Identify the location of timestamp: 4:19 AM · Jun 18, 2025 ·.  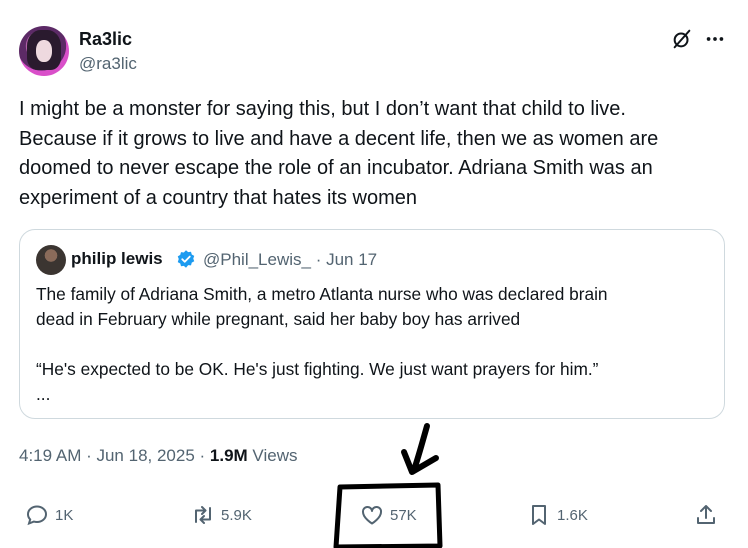
(114, 455).